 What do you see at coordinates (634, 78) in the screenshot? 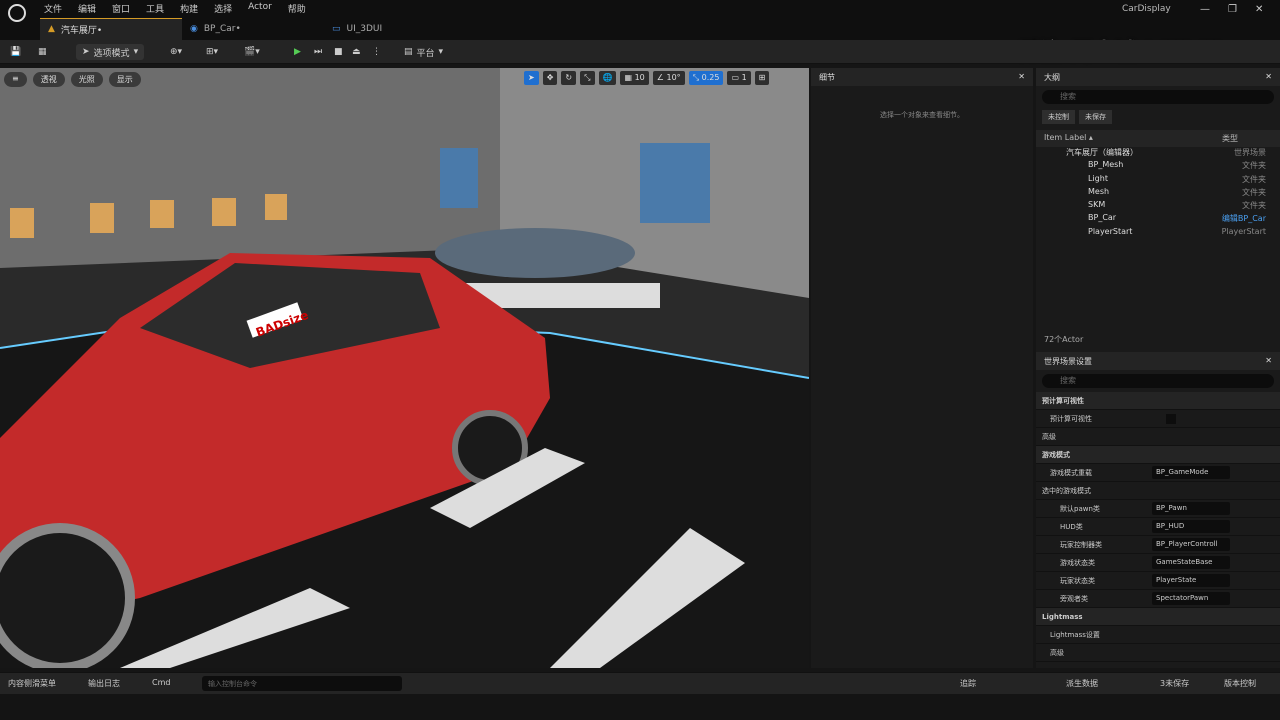
I see `grid-snap: ▦ 10` at bounding box center [634, 78].